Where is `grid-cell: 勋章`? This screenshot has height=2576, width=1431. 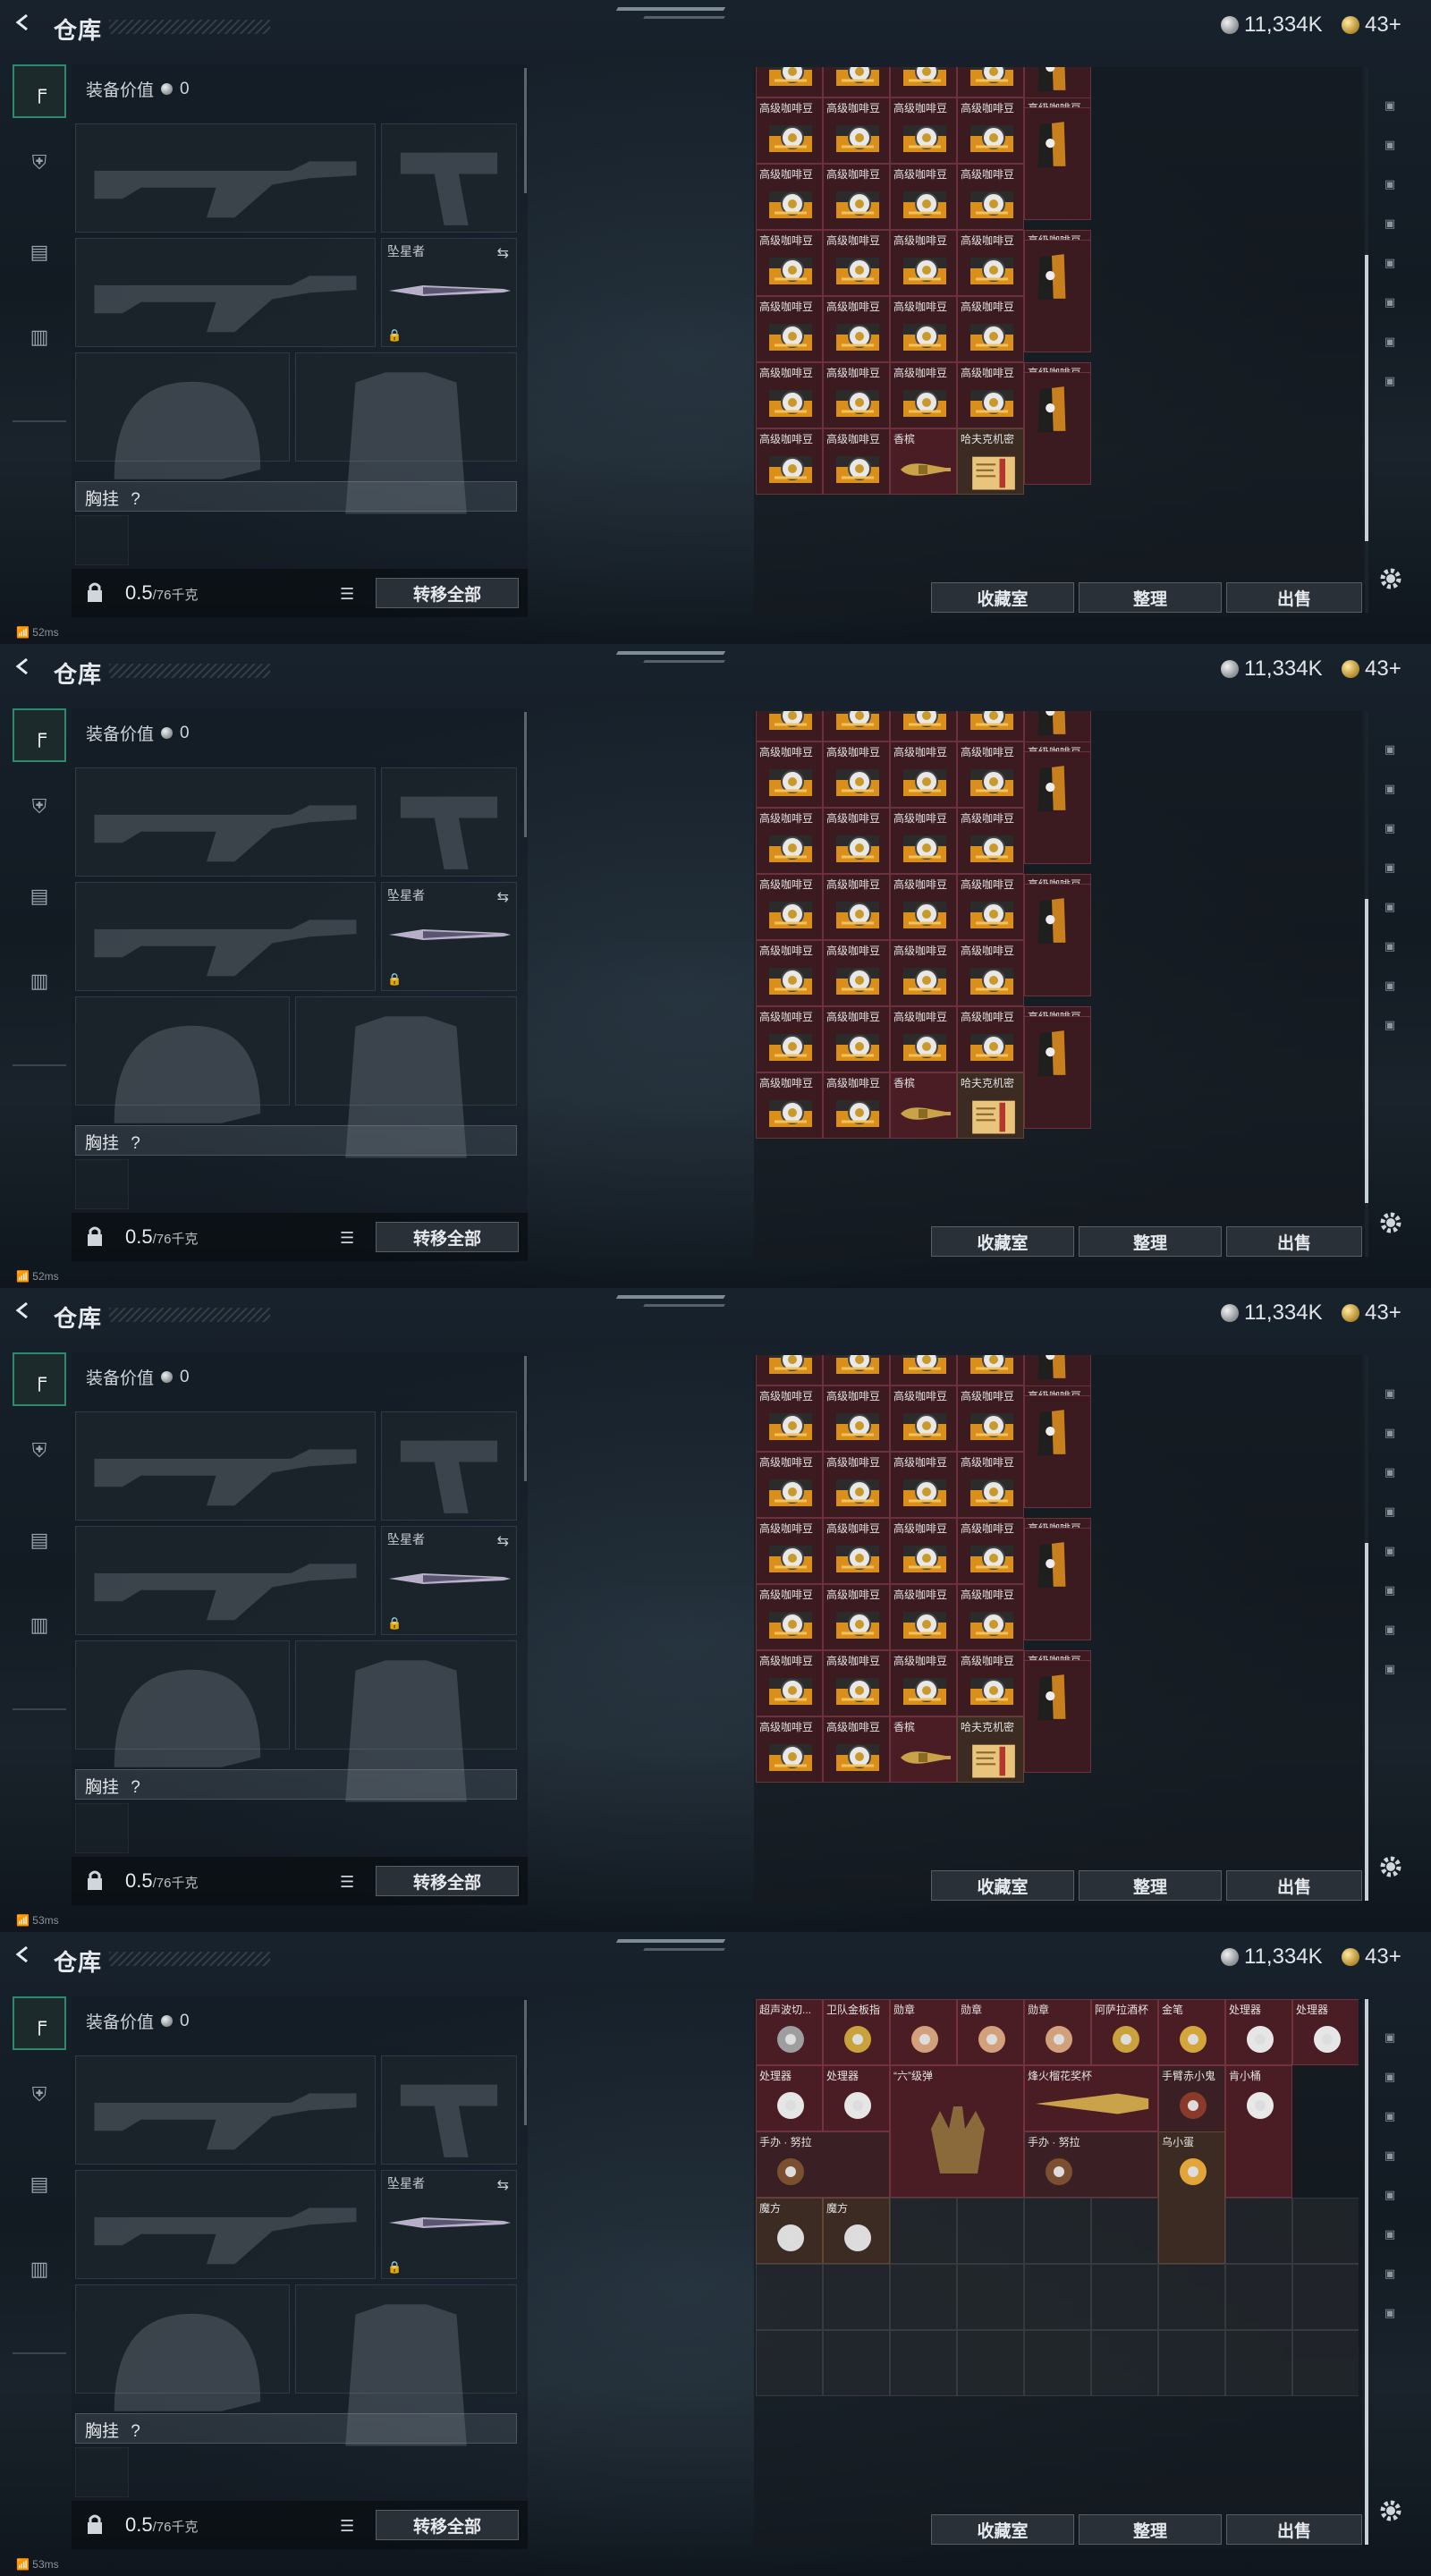
grid-cell: 勋章 is located at coordinates (1057, 2032).